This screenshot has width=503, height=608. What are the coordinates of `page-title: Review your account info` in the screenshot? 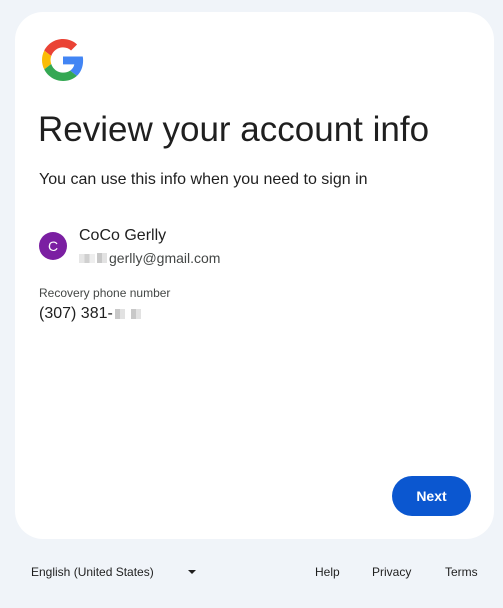 It's located at (234, 129).